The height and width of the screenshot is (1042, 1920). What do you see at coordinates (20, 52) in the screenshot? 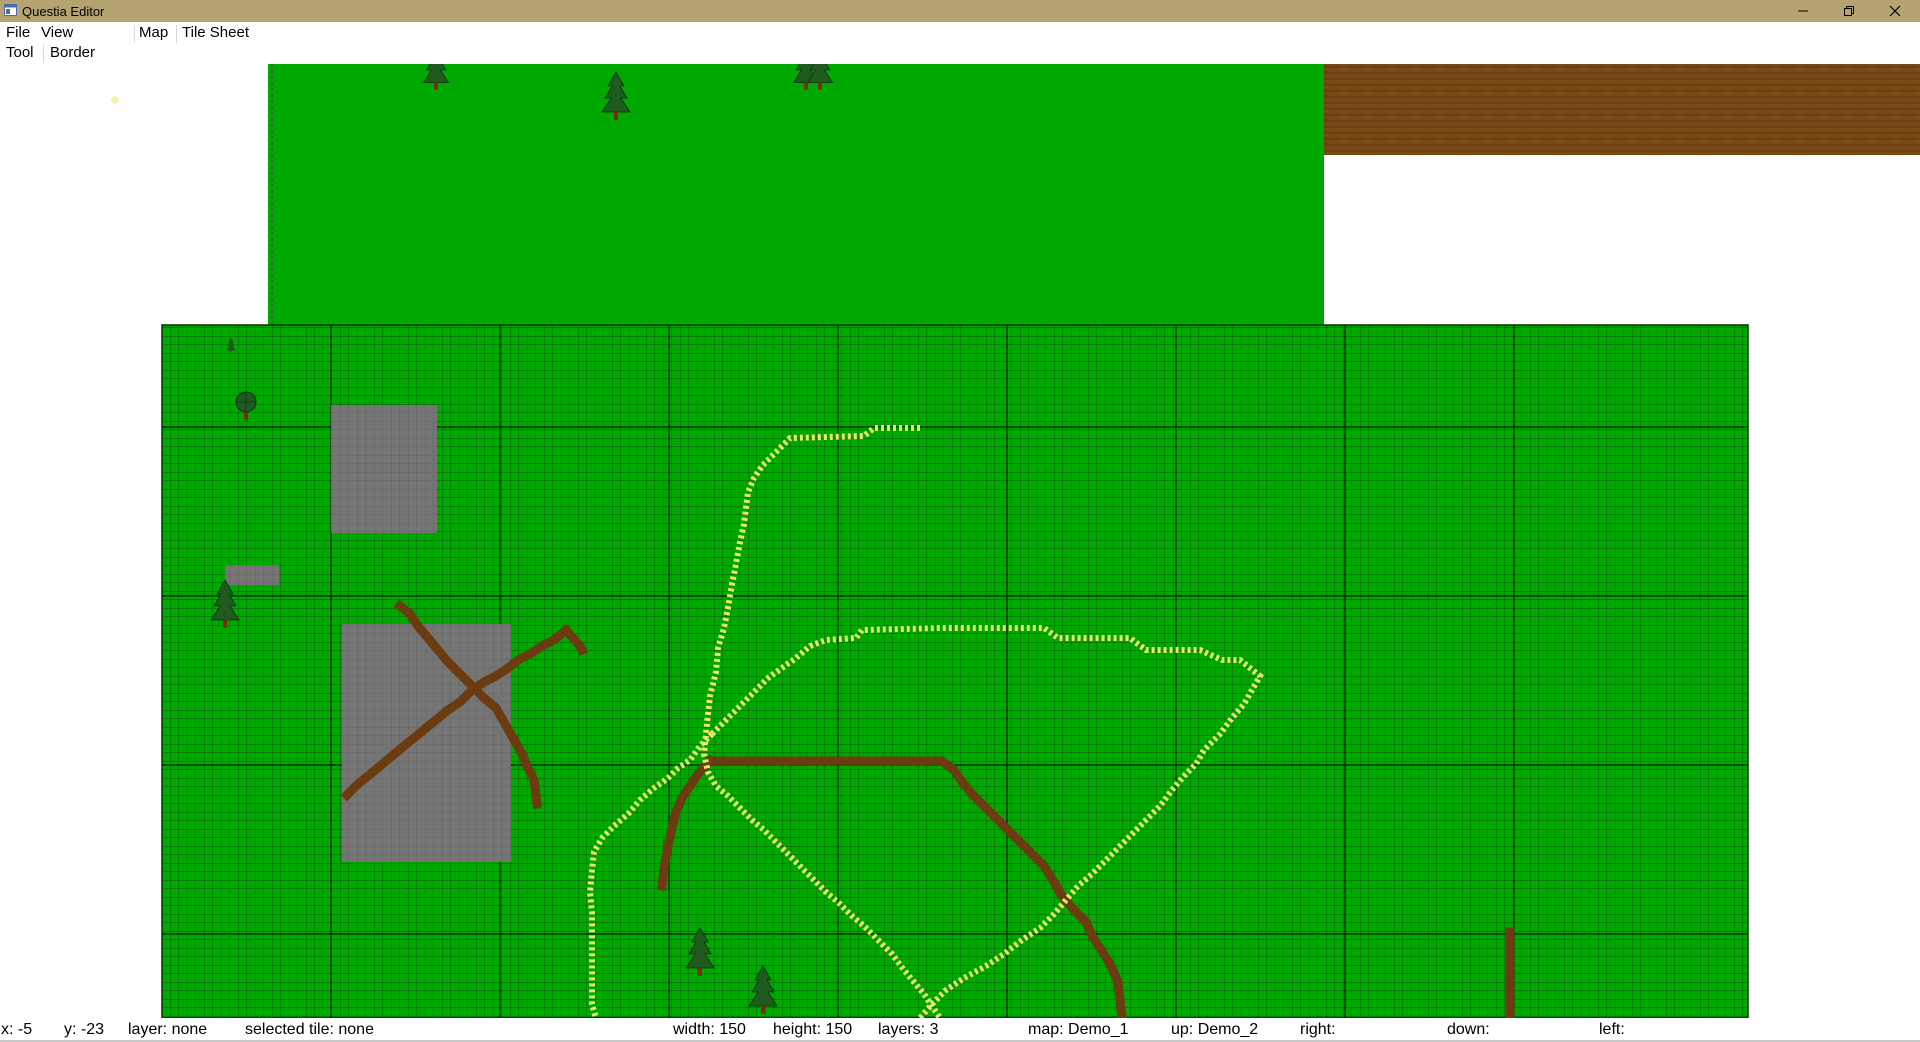
I see `menu-tool: Tool` at bounding box center [20, 52].